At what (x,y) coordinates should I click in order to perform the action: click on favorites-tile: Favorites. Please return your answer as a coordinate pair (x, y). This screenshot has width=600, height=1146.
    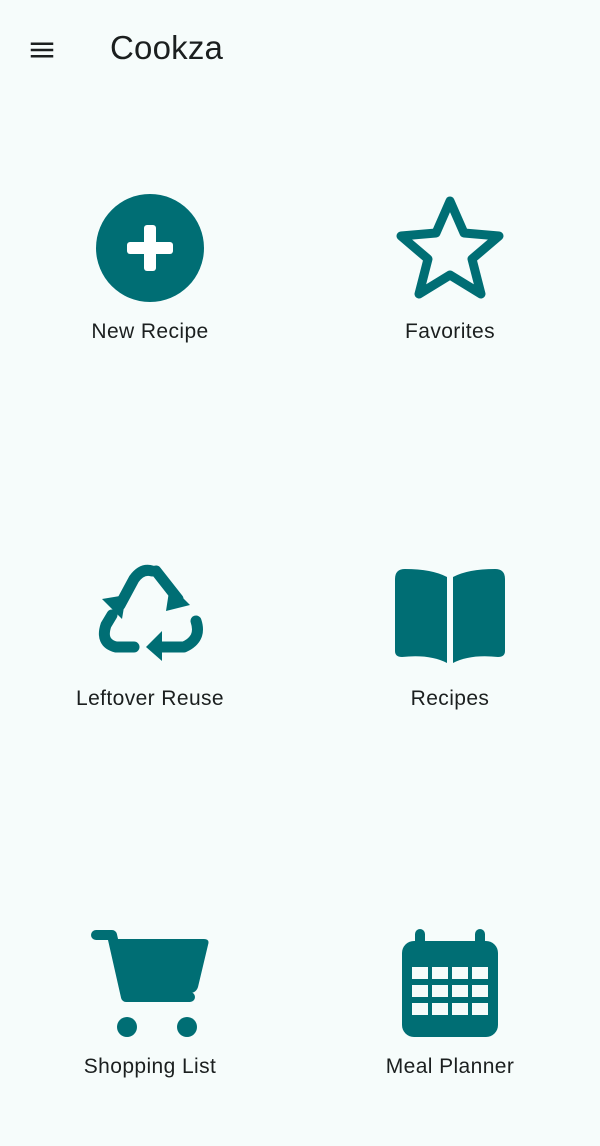
    Looking at the image, I should click on (450, 288).